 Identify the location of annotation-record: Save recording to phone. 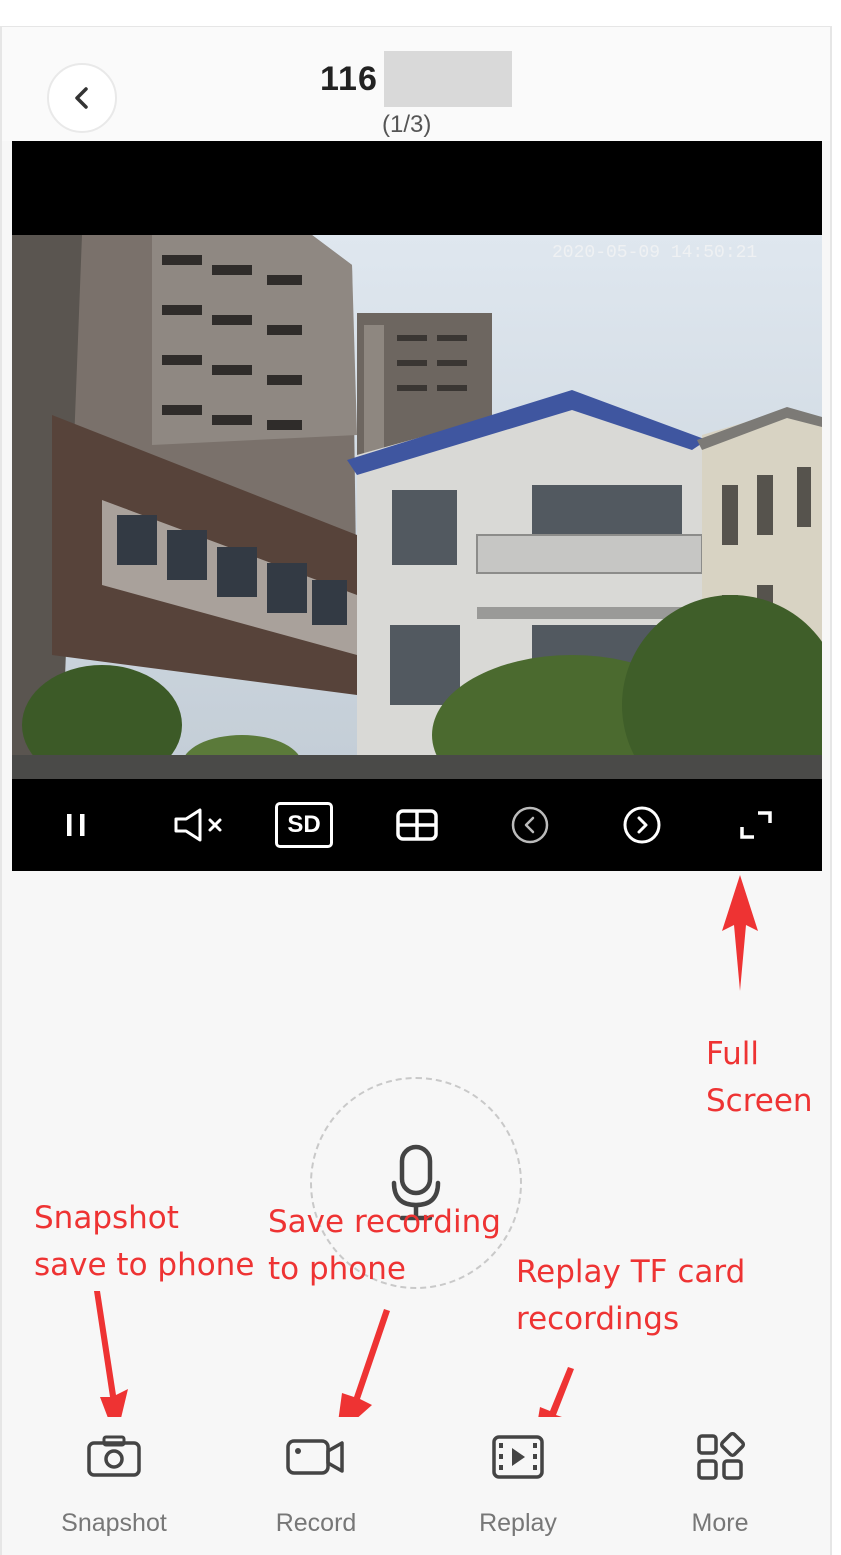
(384, 1246).